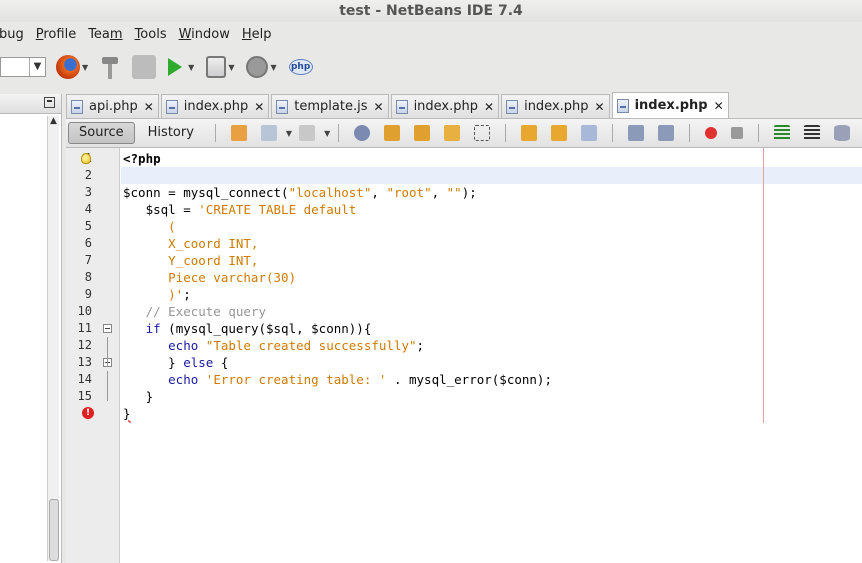 This screenshot has height=563, width=862. I want to click on uncomment-icon, so click(812, 133).